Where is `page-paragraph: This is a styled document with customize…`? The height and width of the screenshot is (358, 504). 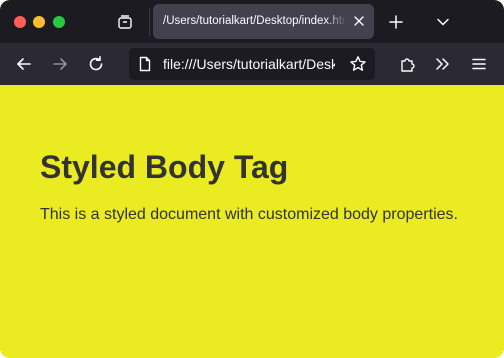 page-paragraph: This is a styled document with customize… is located at coordinates (249, 214).